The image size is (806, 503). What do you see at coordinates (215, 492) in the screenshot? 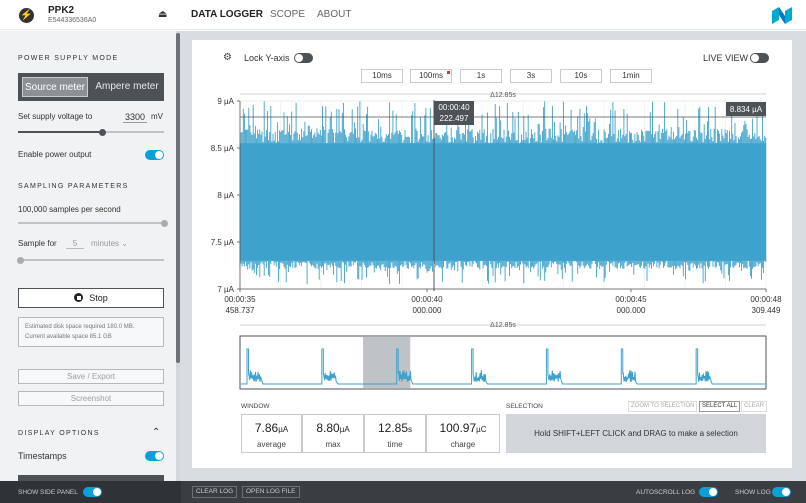
I see `clear-log-button: CLEAR LOG` at bounding box center [215, 492].